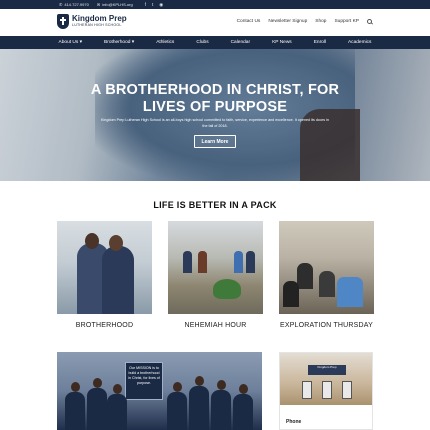 The width and height of the screenshot is (430, 430). Describe the element at coordinates (119, 42) in the screenshot. I see `nav-brotherhood: Brotherhood ▾` at that location.